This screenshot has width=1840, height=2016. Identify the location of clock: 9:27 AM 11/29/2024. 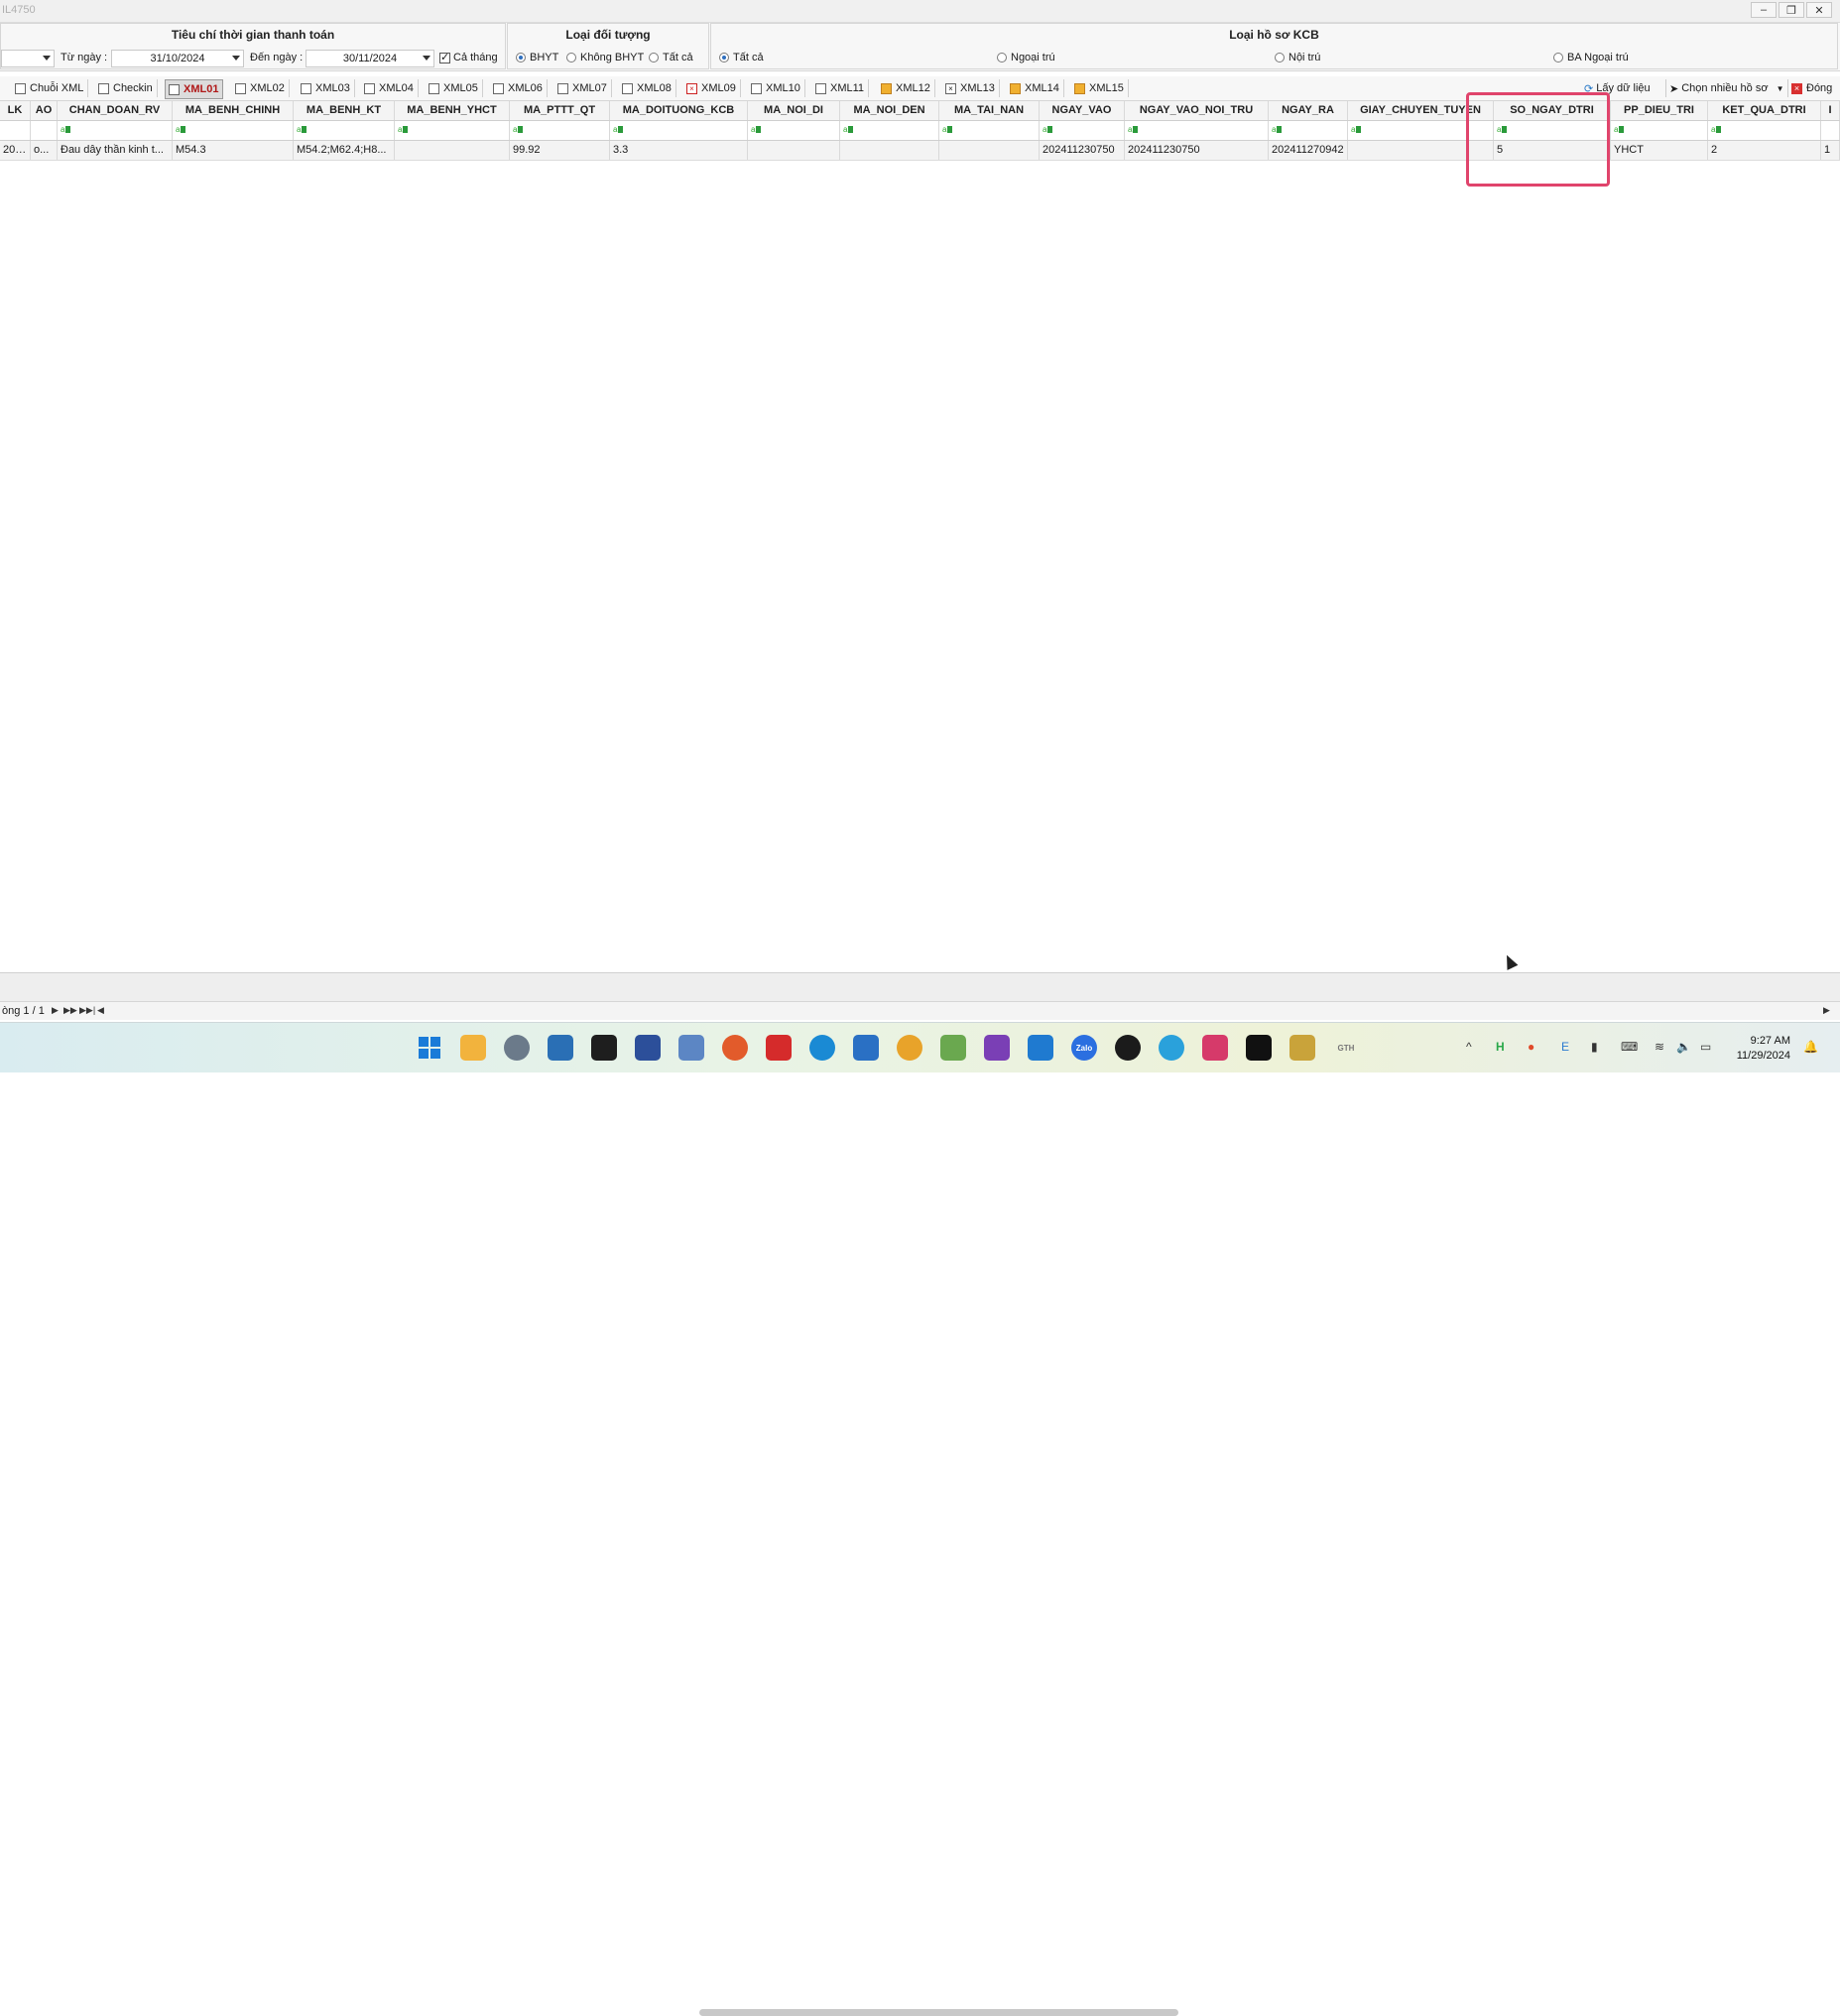
(1763, 1049).